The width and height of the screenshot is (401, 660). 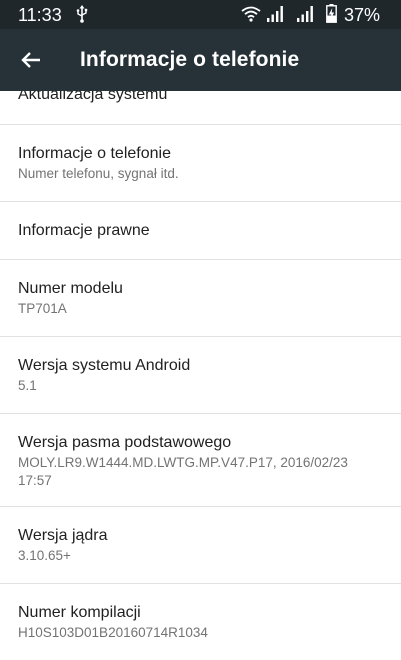 What do you see at coordinates (200, 298) in the screenshot?
I see `list-item-model-number: Numer modelu TP701A` at bounding box center [200, 298].